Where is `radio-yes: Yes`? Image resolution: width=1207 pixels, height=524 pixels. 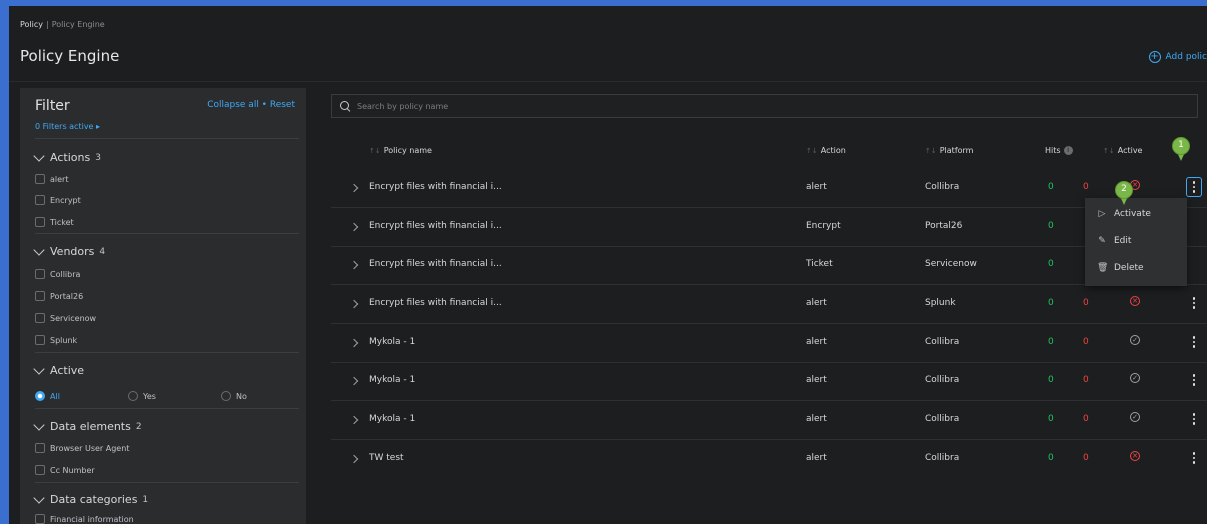 radio-yes: Yes is located at coordinates (142, 396).